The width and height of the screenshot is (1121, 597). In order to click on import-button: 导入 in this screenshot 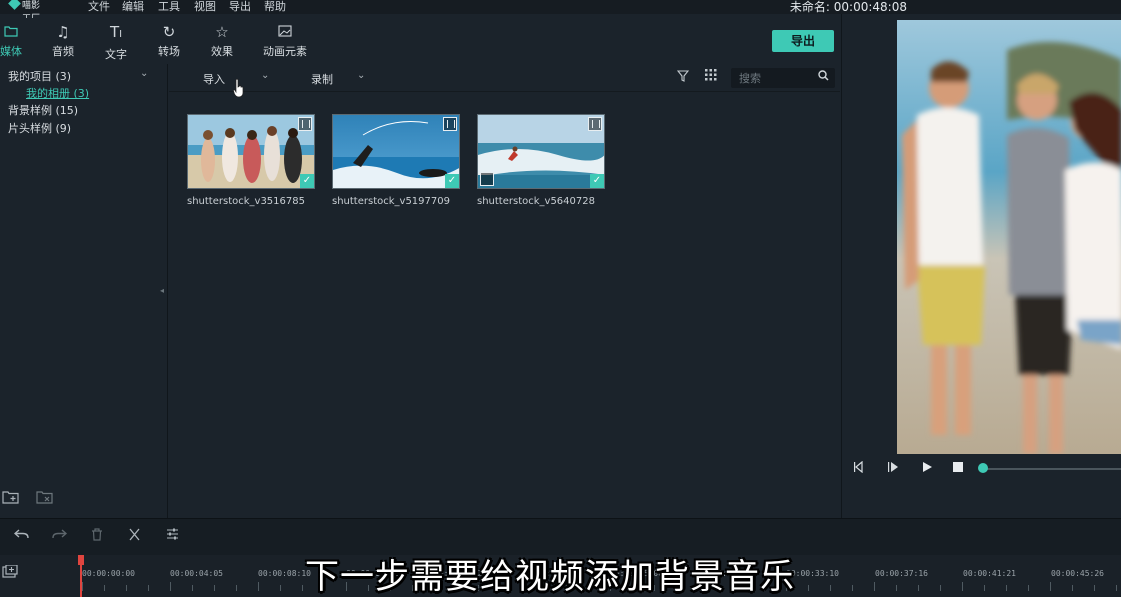, I will do `click(214, 79)`.